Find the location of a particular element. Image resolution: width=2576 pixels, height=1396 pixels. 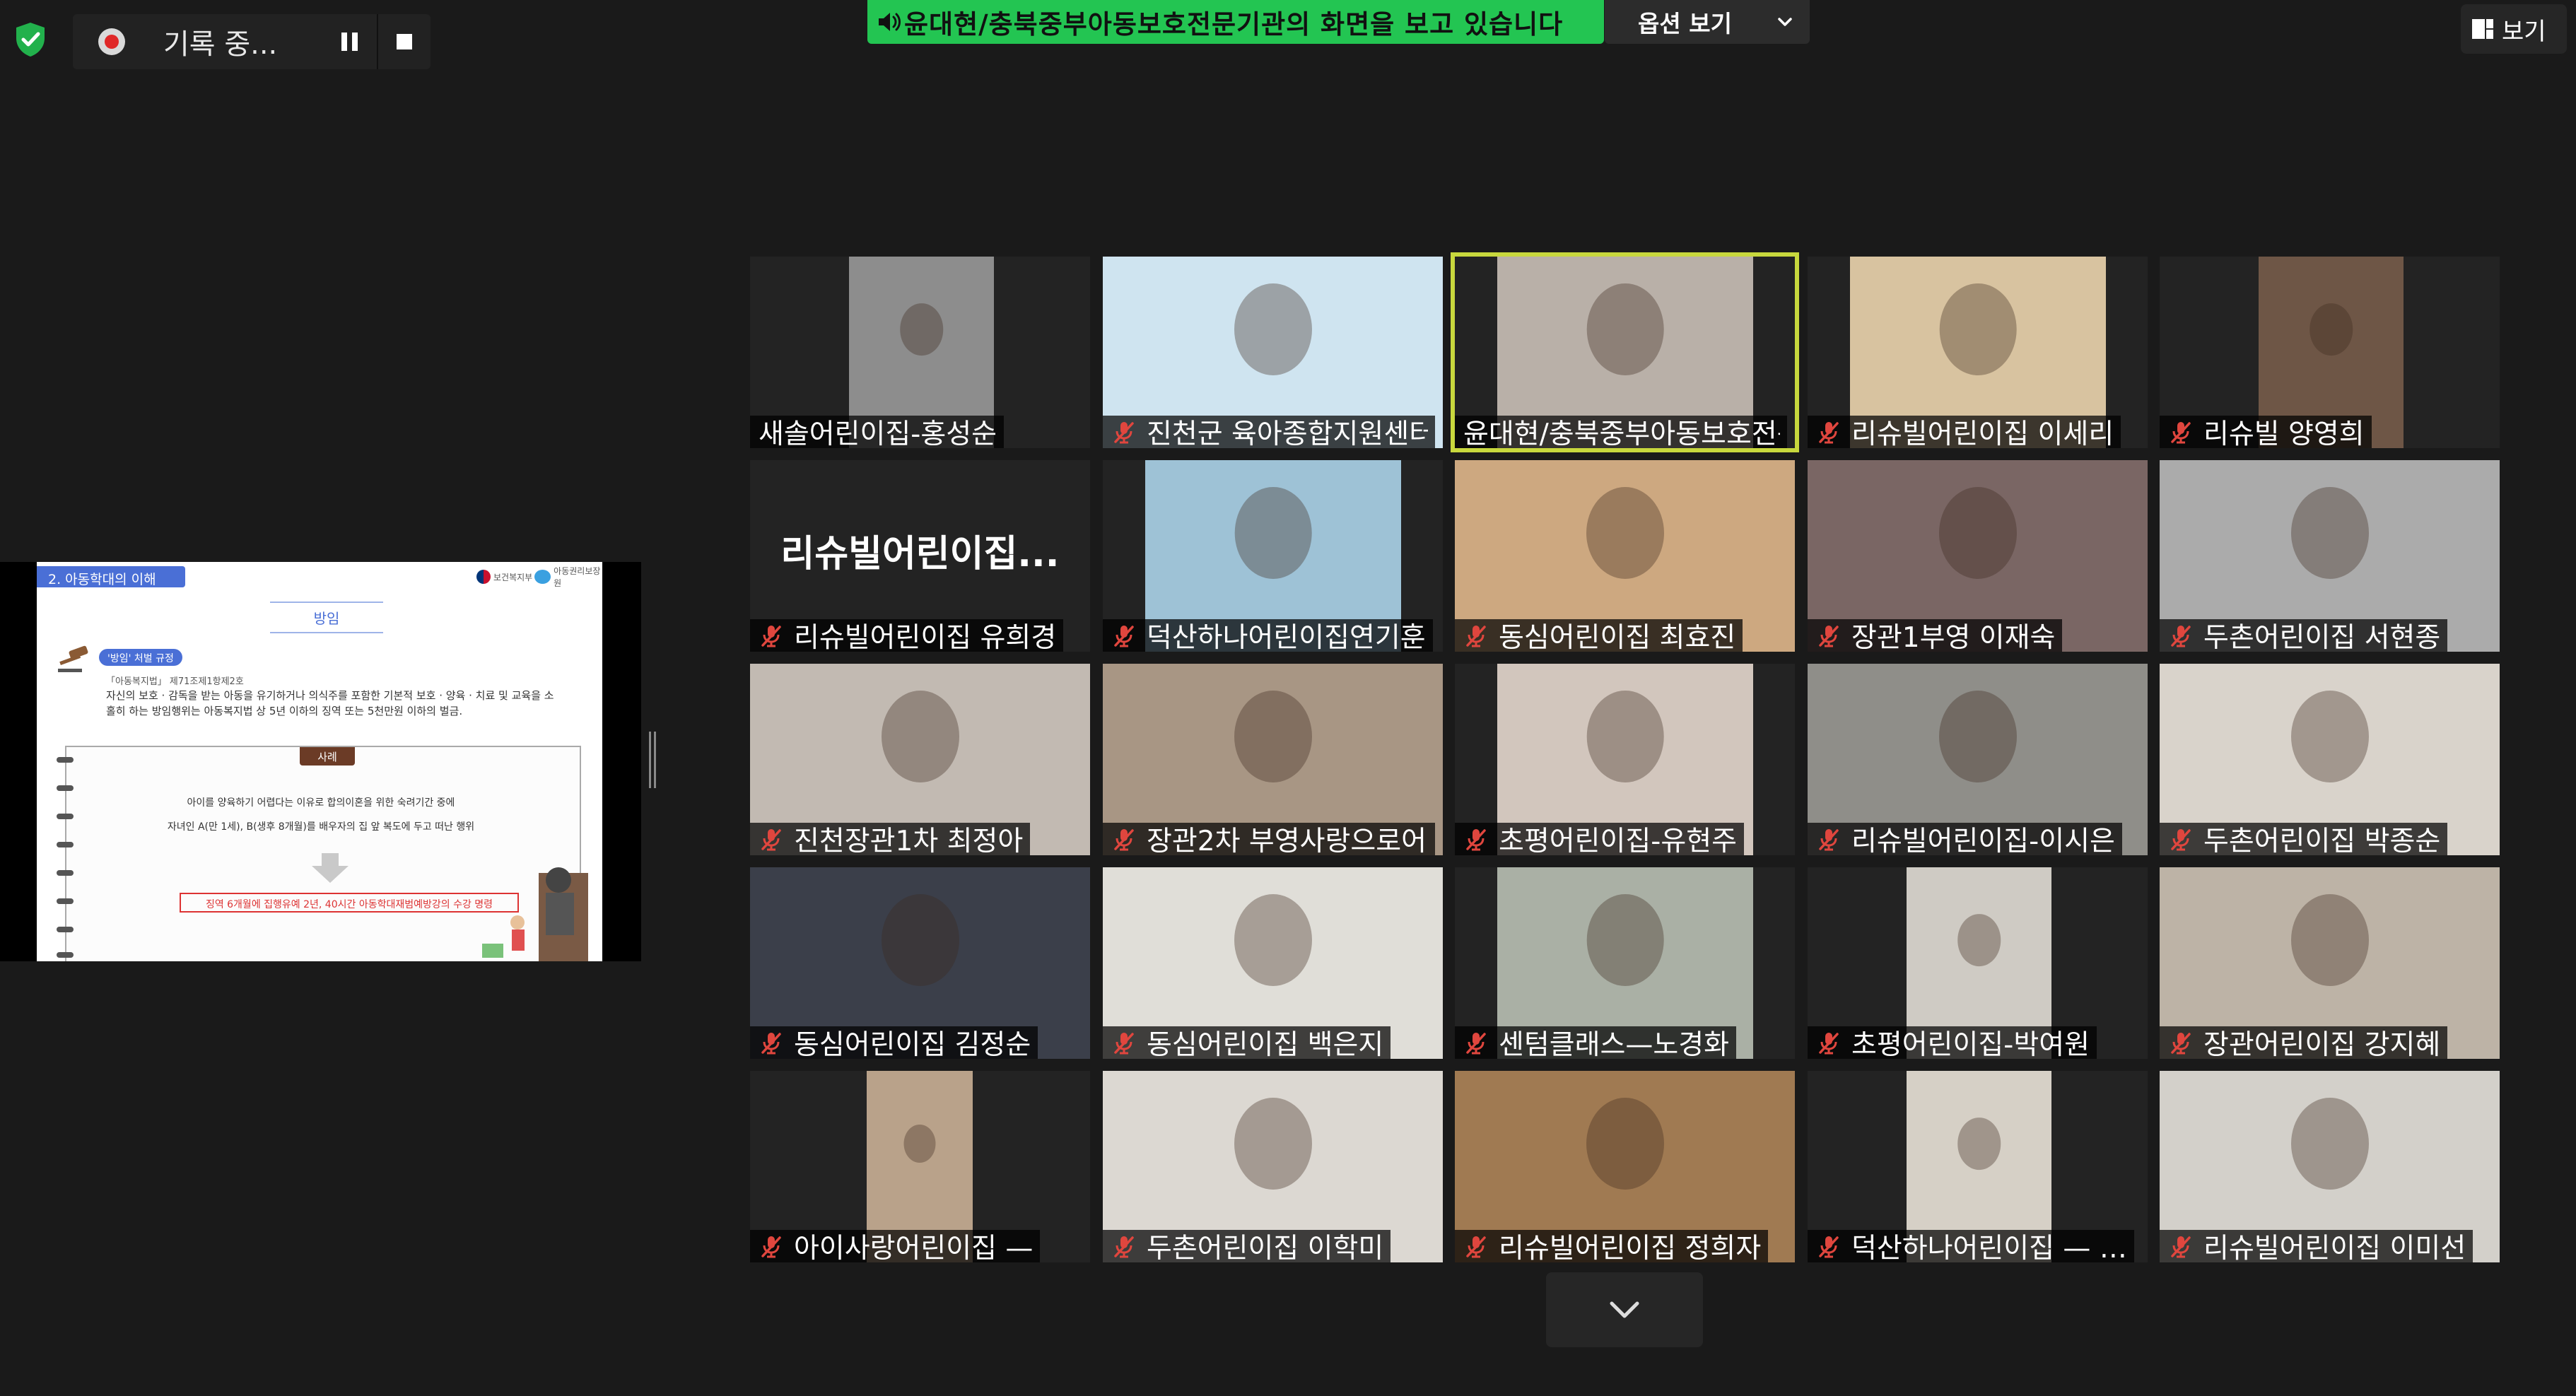

participant-name-bar: 장관1부영 이재숙 is located at coordinates (1936, 635).